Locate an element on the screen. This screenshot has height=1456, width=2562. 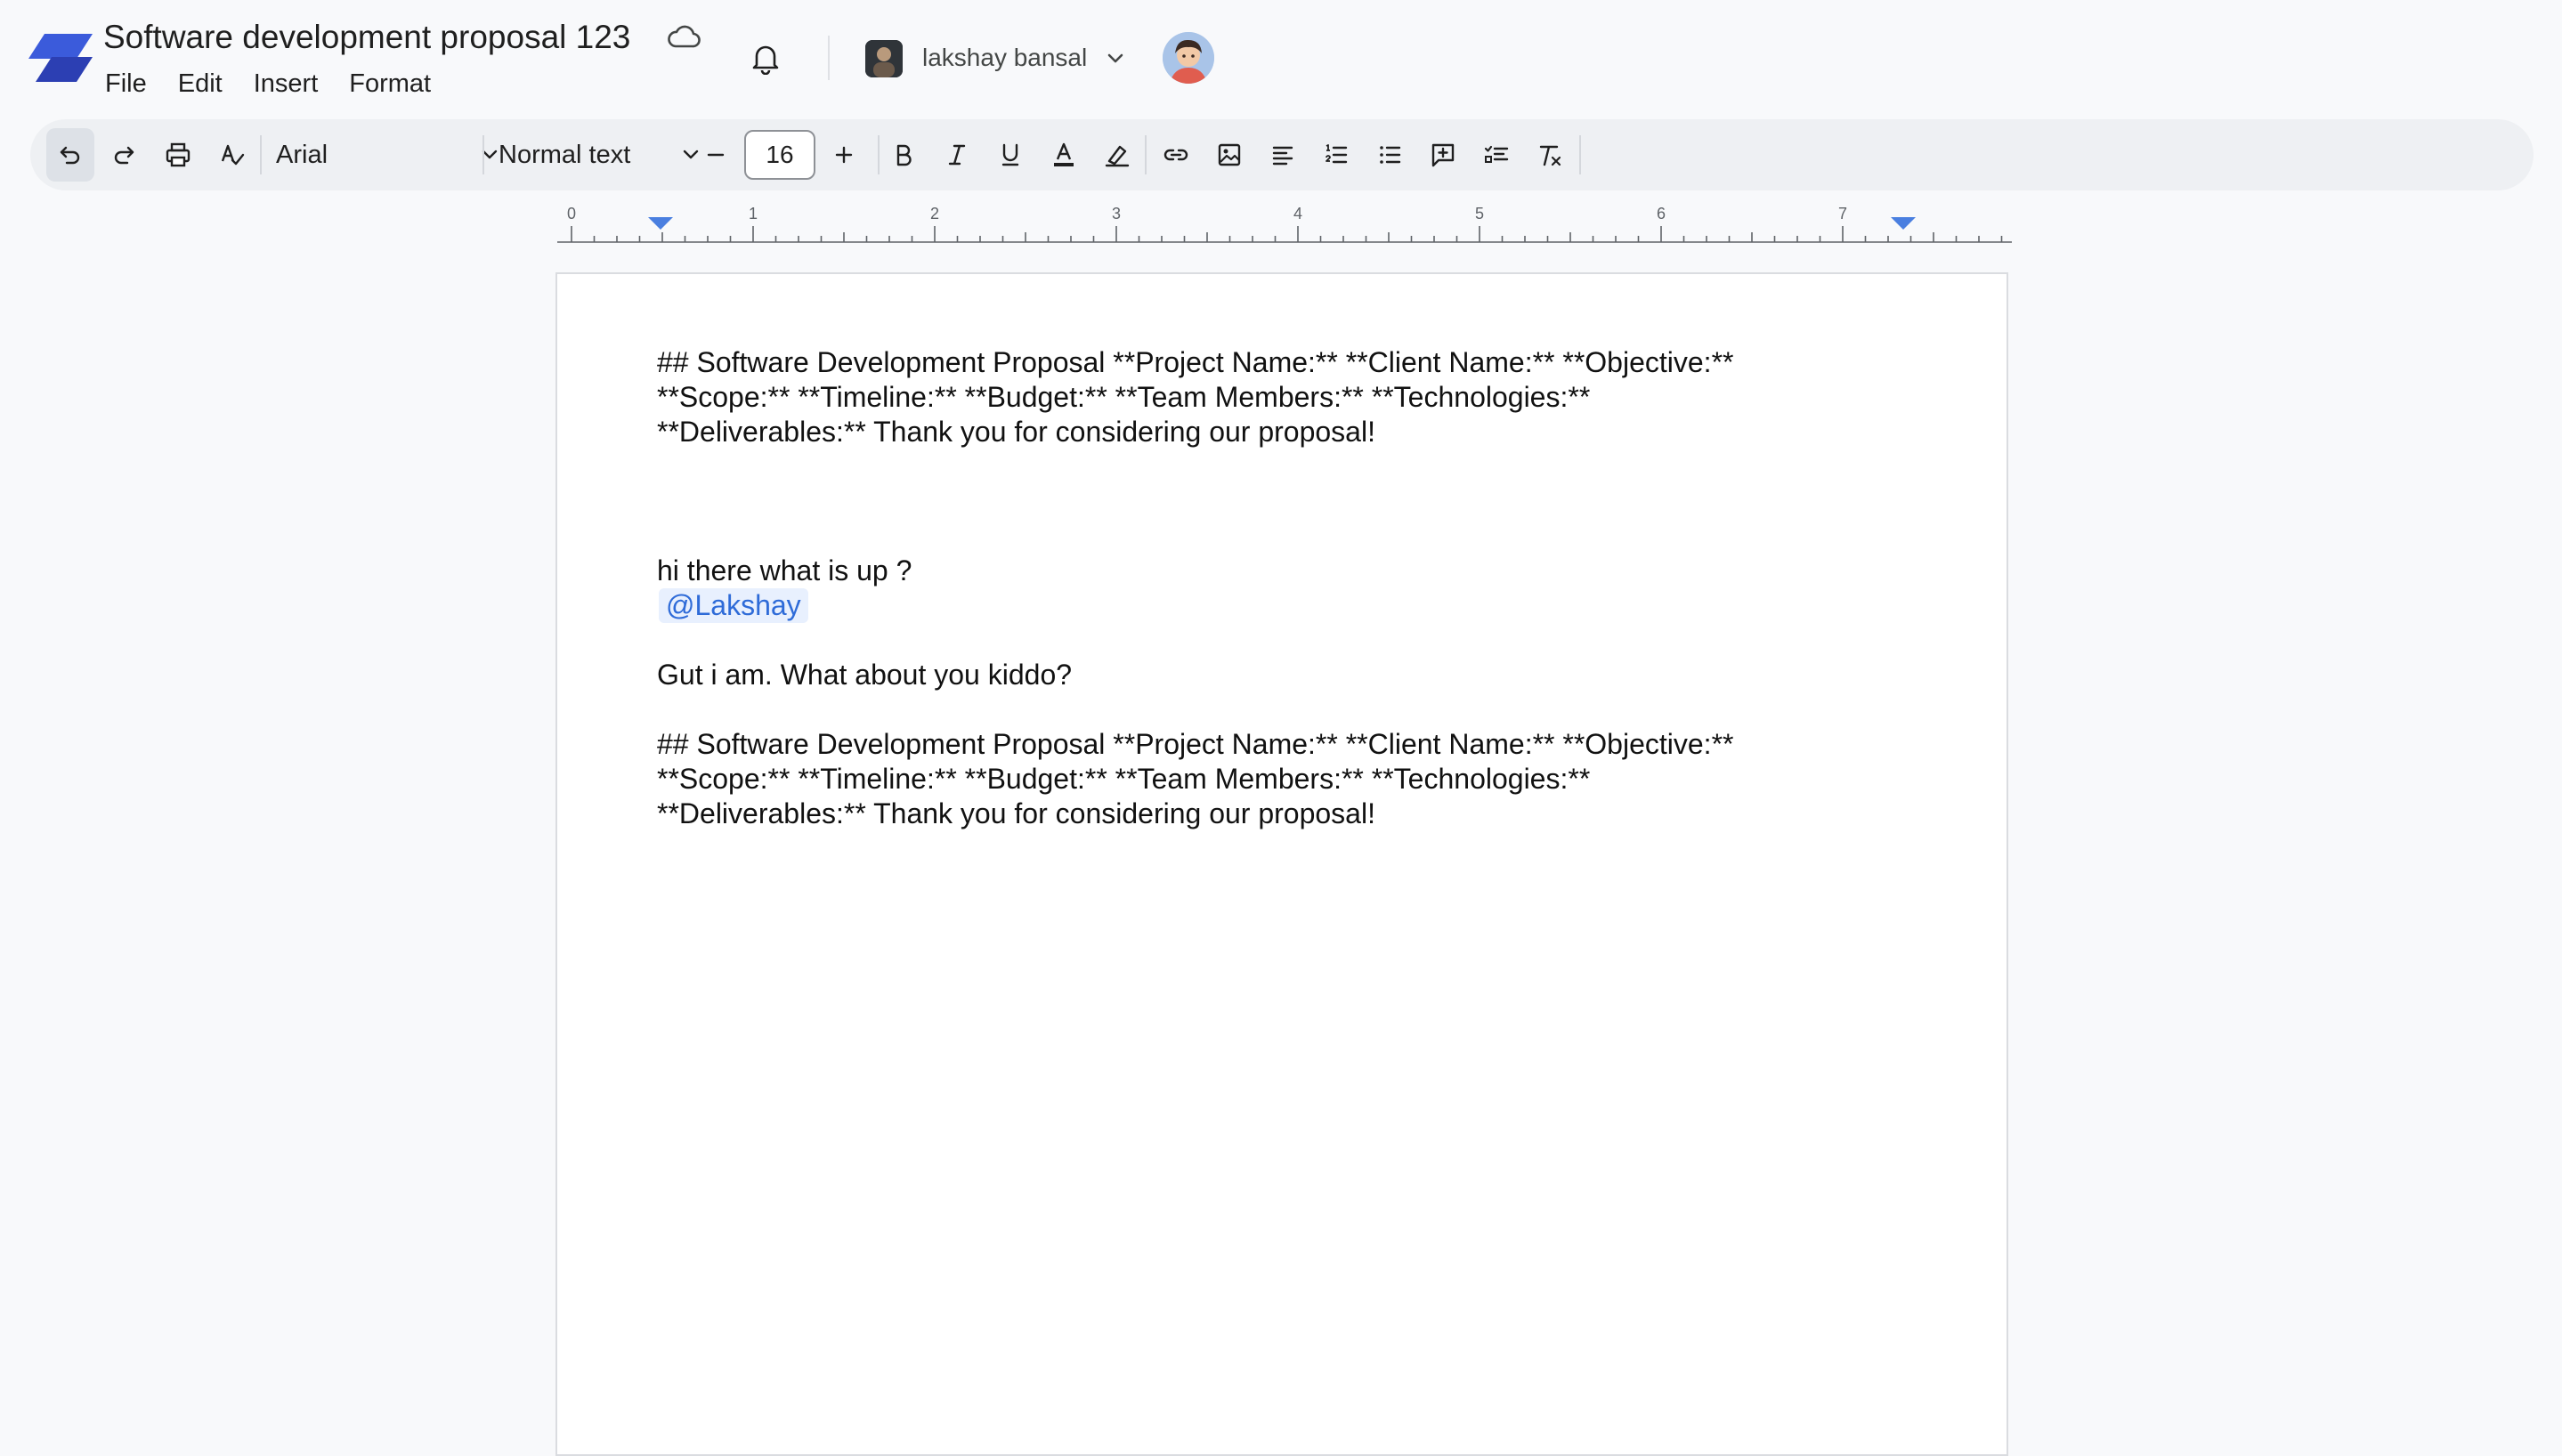
italic-button is located at coordinates (957, 155).